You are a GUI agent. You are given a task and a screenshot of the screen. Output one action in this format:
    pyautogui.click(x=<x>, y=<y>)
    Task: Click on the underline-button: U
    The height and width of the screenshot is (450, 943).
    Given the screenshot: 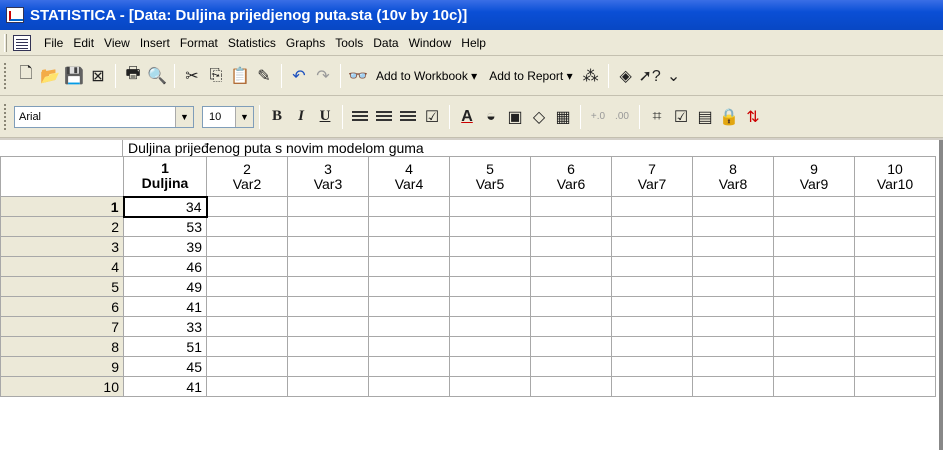 What is the action you would take?
    pyautogui.click(x=325, y=117)
    